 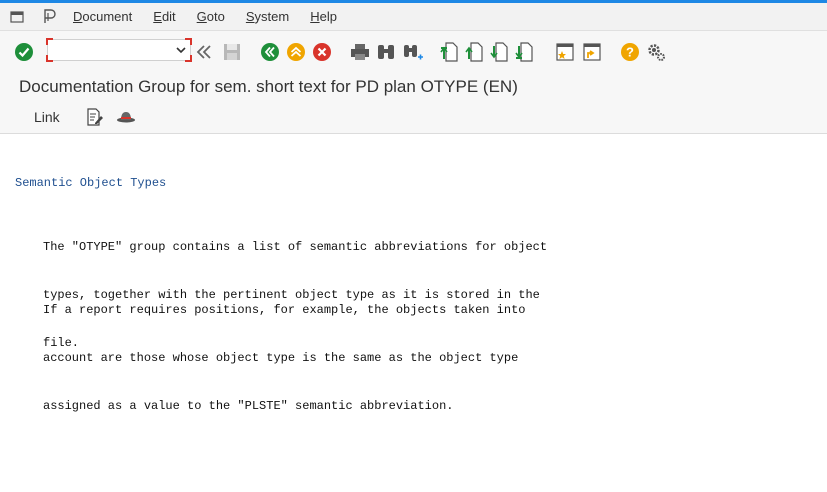 What do you see at coordinates (449, 52) in the screenshot?
I see `first-page-icon` at bounding box center [449, 52].